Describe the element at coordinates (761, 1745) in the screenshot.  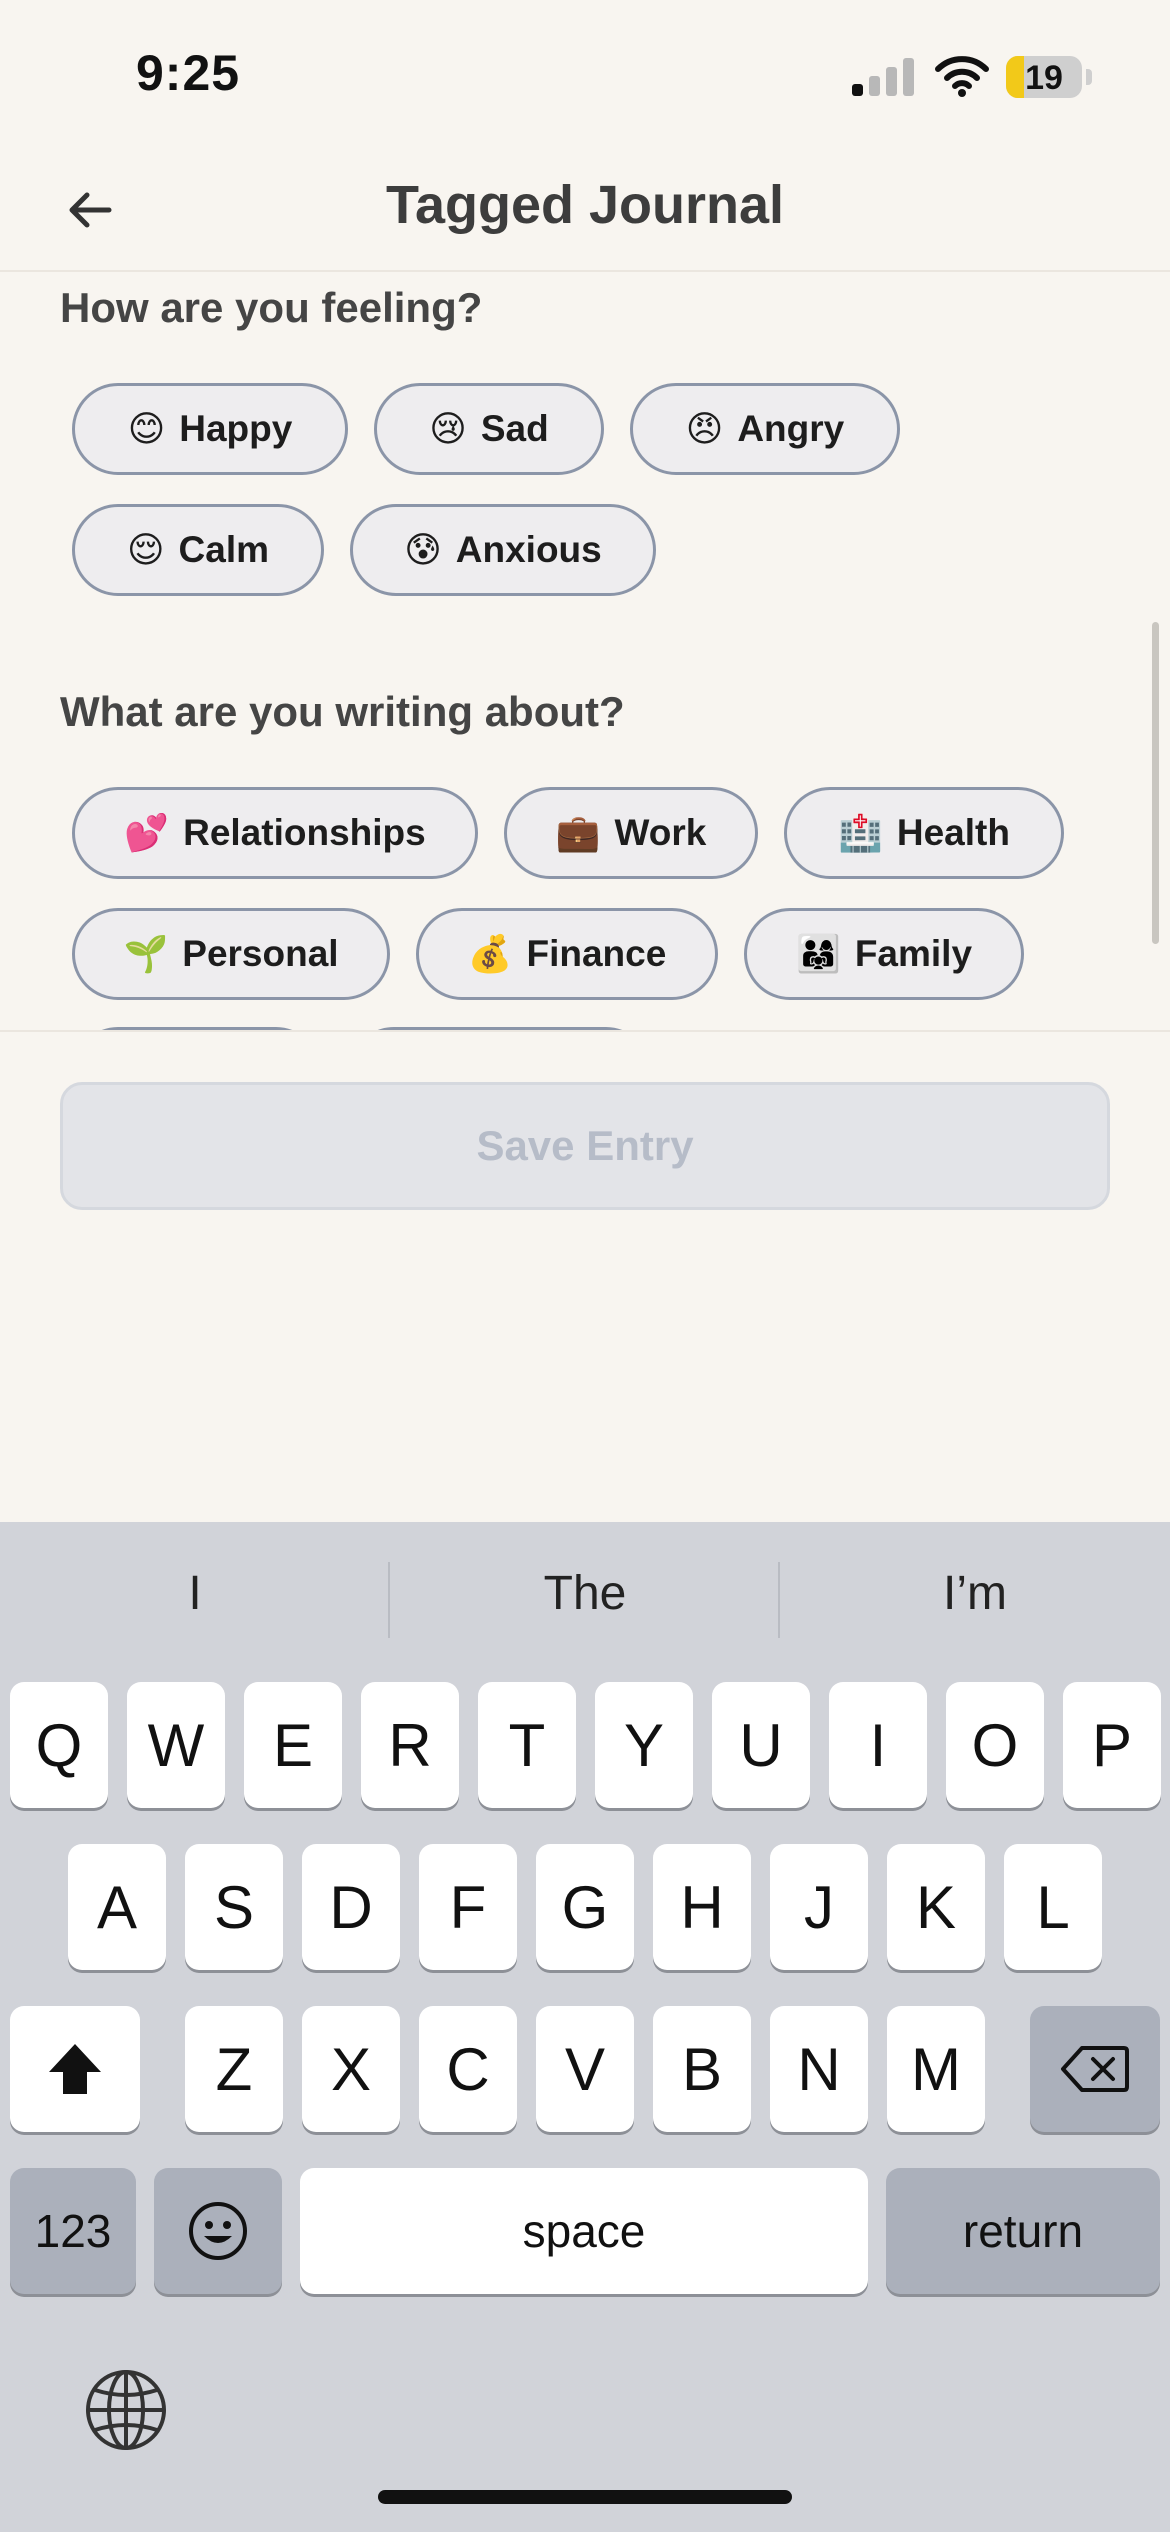
I see `key-u: U` at that location.